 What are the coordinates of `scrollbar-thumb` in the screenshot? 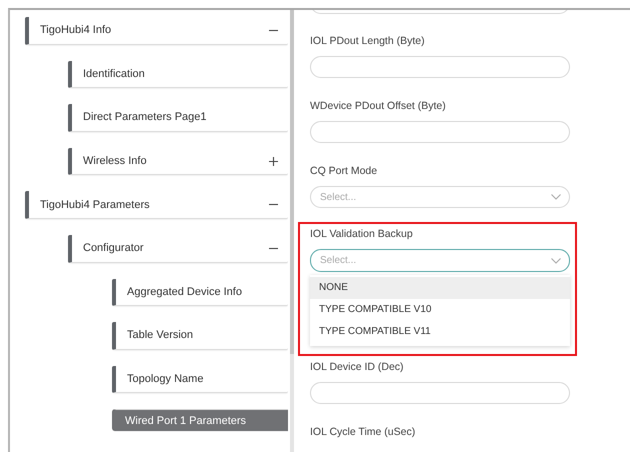 It's located at (292, 182).